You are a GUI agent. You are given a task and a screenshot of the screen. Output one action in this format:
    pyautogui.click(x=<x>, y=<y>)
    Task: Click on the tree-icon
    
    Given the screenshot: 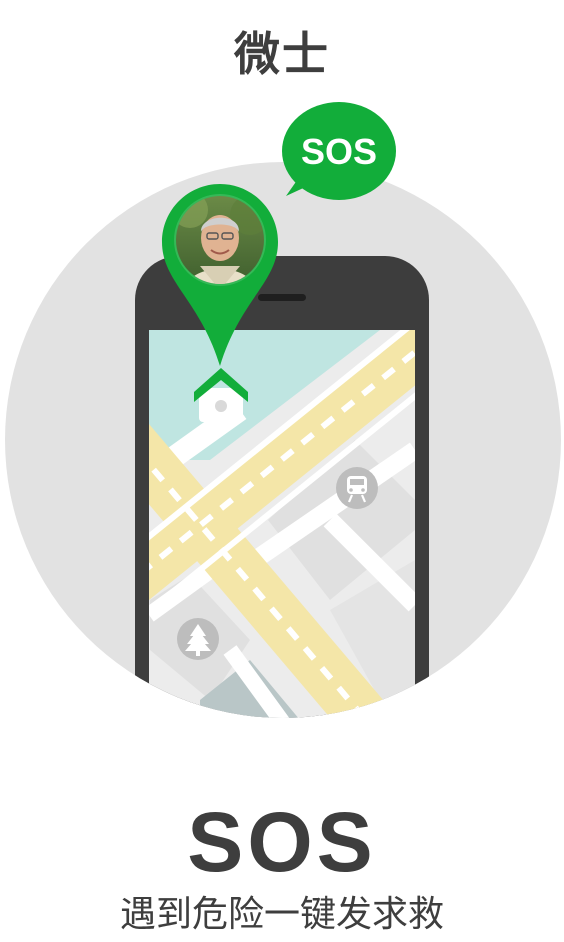 What is the action you would take?
    pyautogui.click(x=198, y=639)
    